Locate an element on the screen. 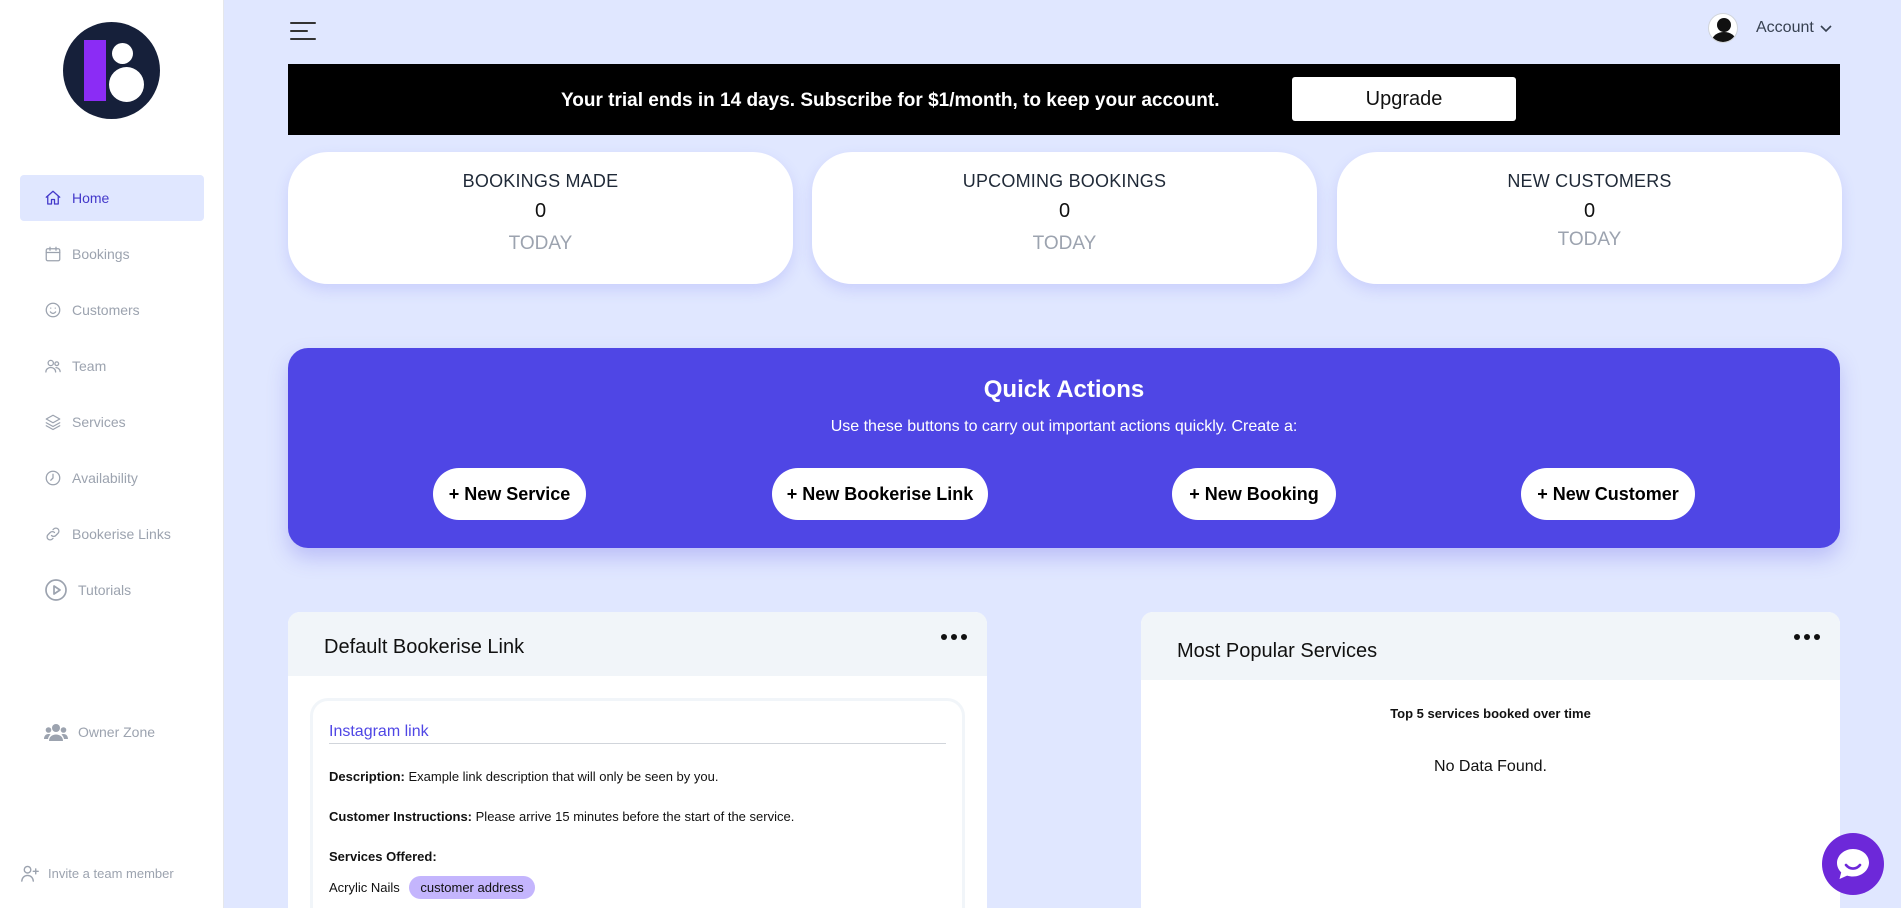 This screenshot has height=908, width=1901. users-icon is located at coordinates (53, 366).